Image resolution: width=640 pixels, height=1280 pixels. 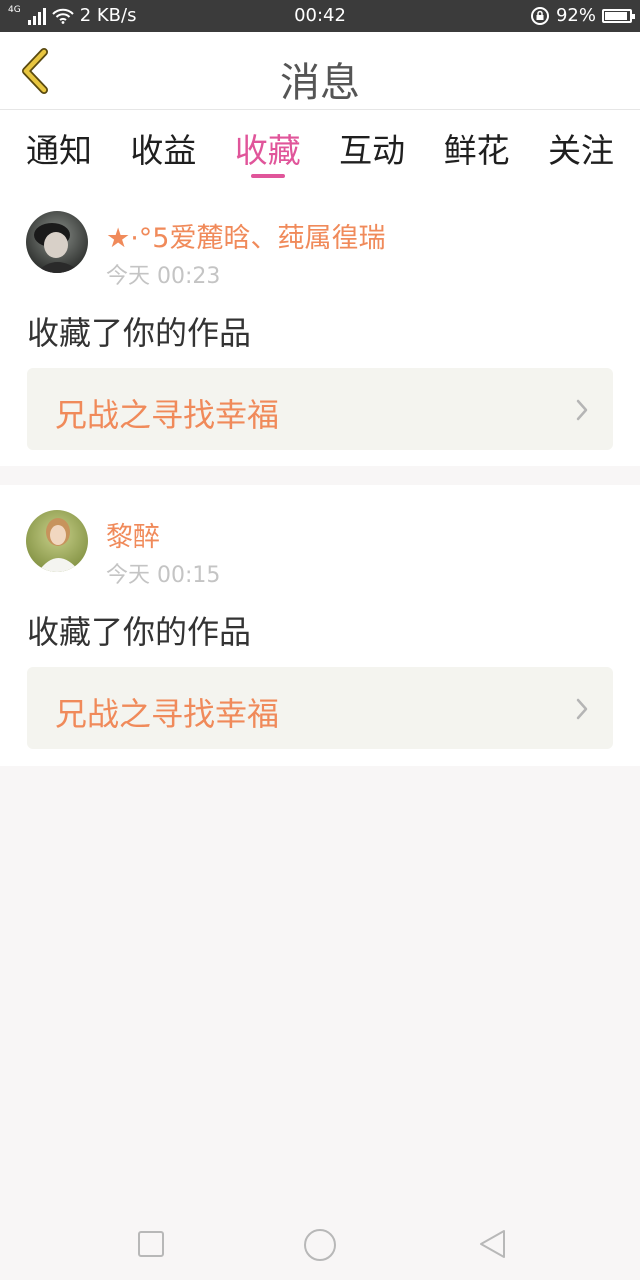 I want to click on tab-notifications: 通知, so click(x=59, y=148).